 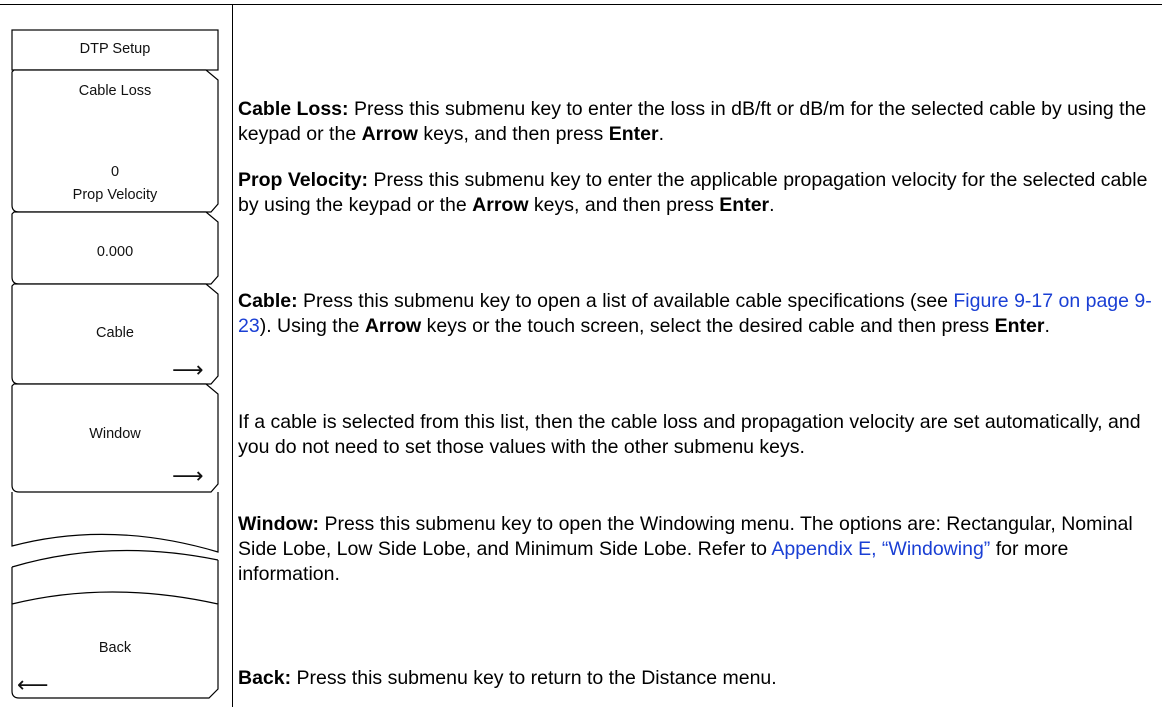 I want to click on description-term: Window:, so click(x=279, y=524).